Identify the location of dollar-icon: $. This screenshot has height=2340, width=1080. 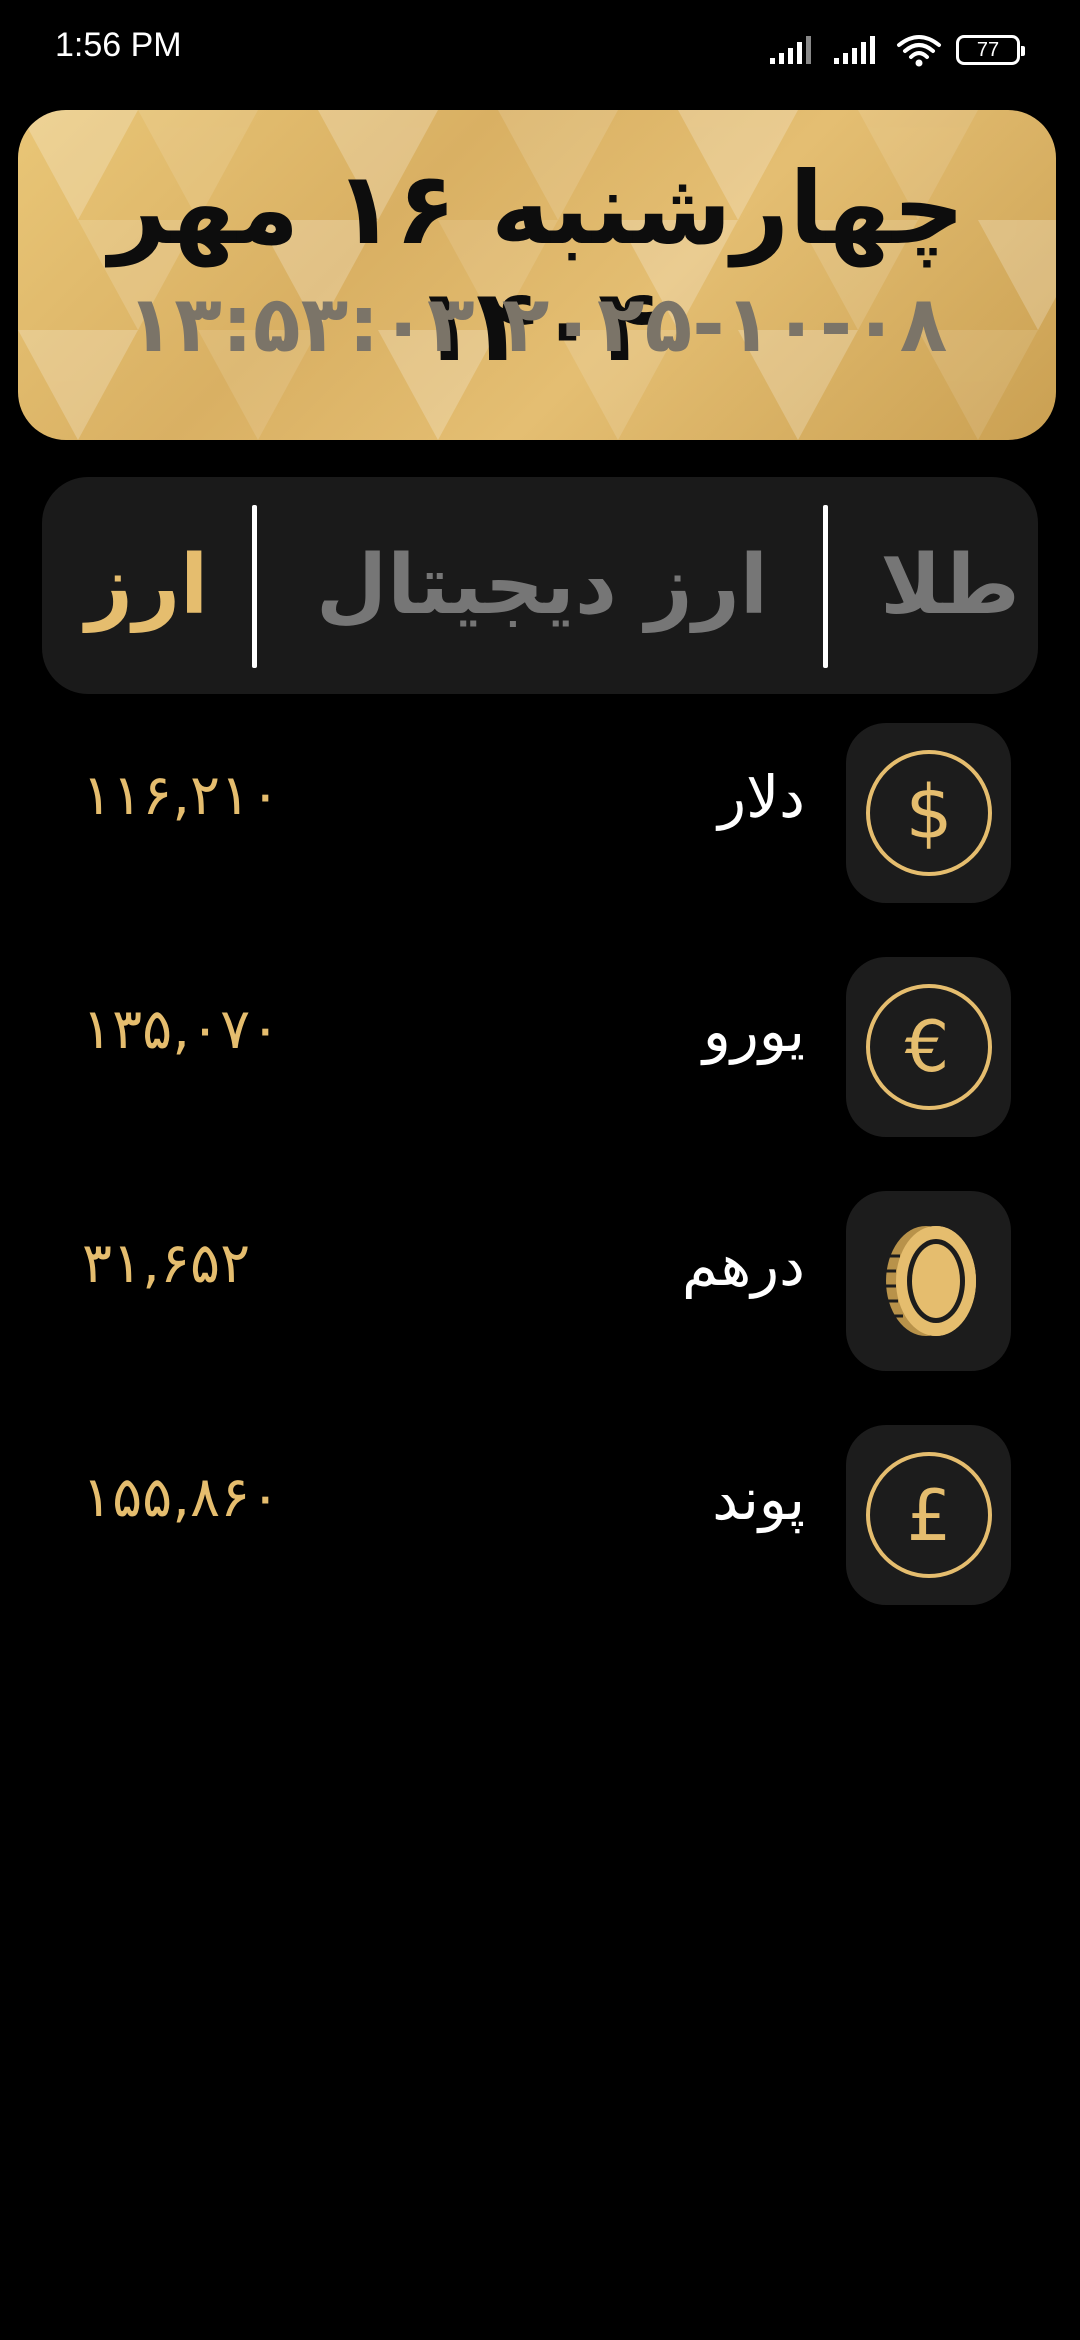
(928, 813).